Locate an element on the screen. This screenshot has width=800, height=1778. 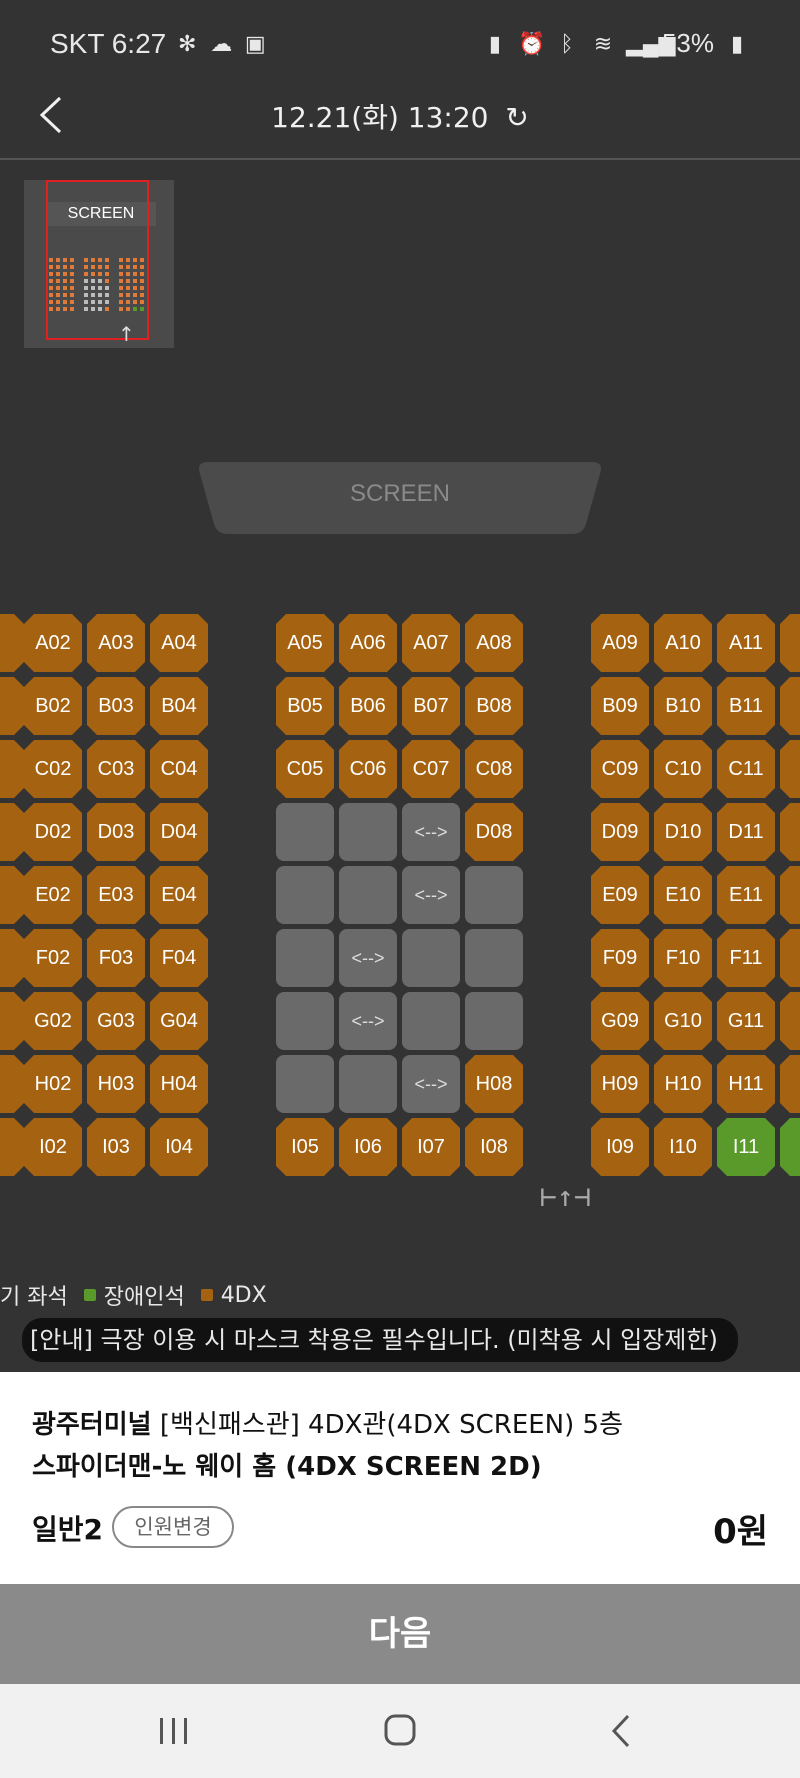
seat: A11 is located at coordinates (746, 643).